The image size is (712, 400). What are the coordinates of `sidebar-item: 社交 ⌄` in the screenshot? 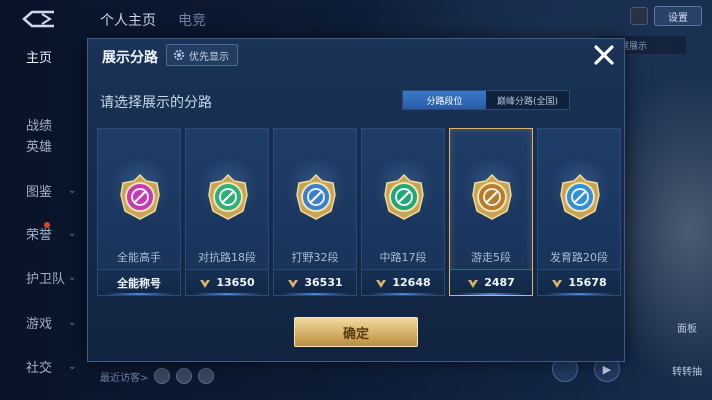 It's located at (43, 366).